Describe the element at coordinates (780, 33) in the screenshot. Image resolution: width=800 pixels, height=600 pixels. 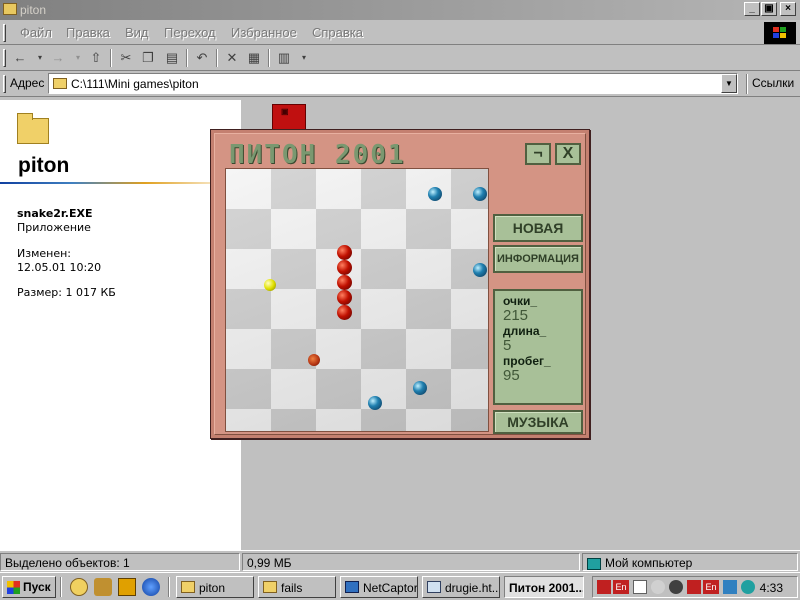
I see `windows-logo-icon` at that location.